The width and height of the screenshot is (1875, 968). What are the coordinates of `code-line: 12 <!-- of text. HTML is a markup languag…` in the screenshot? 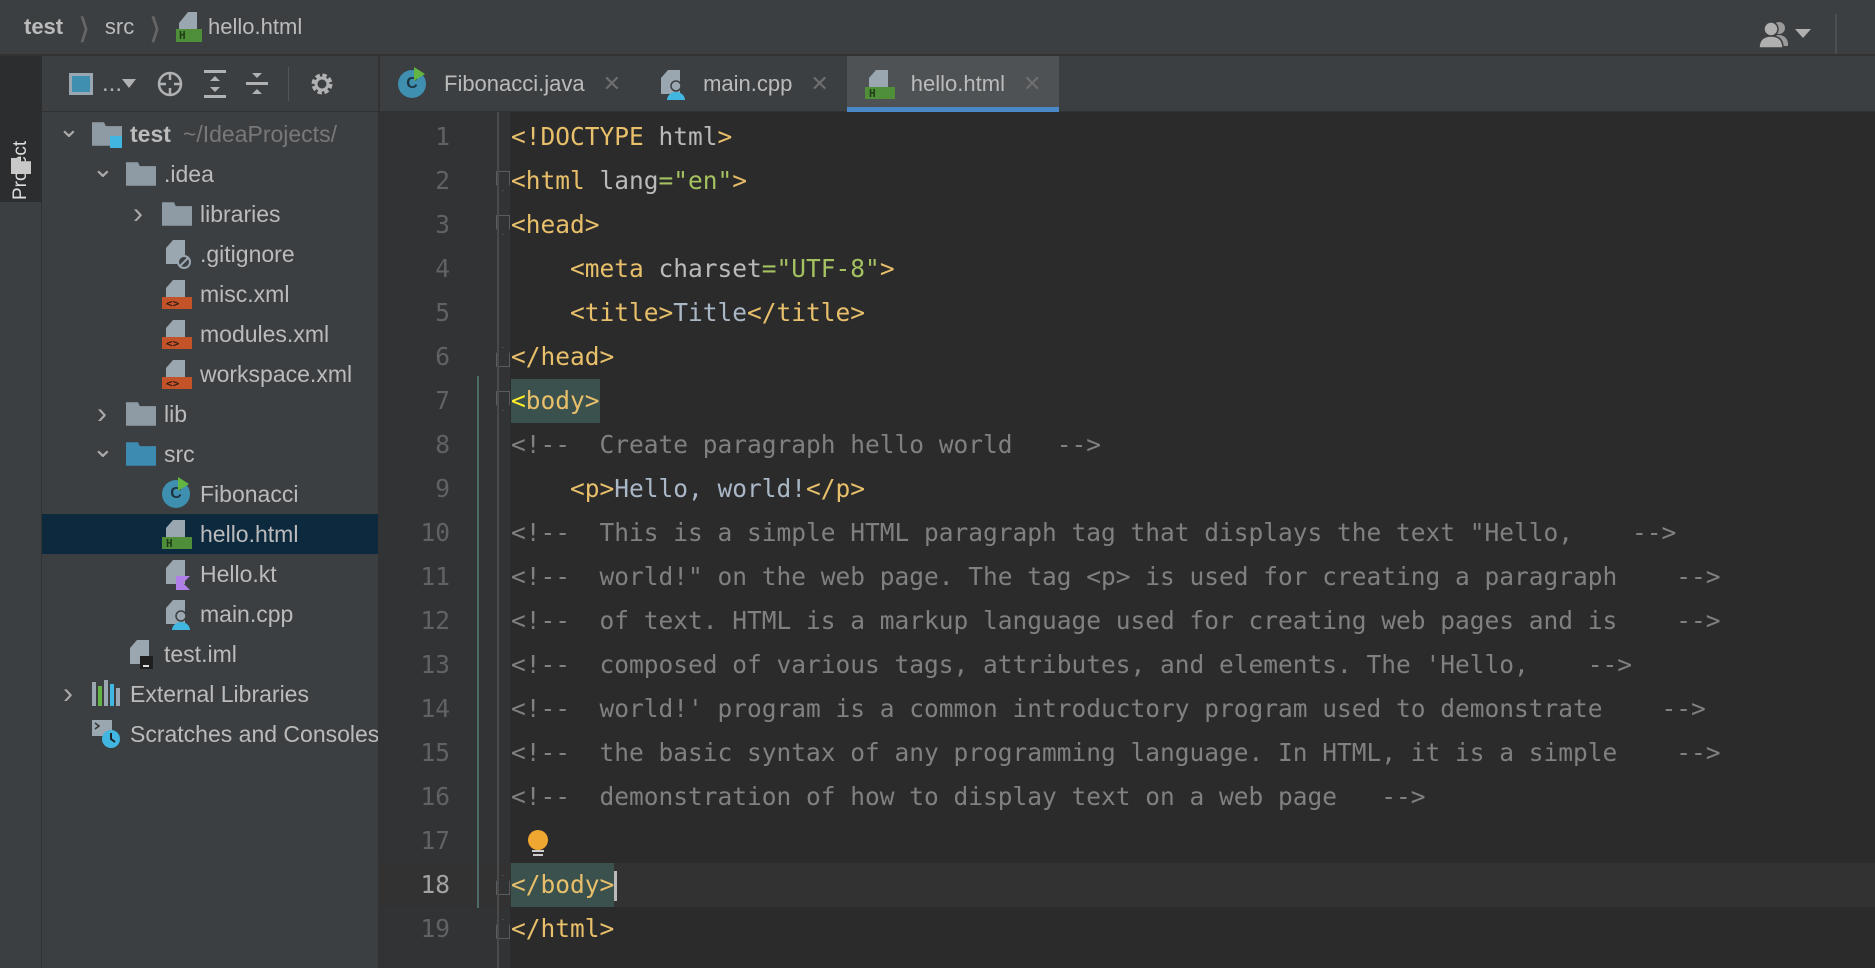 It's located at (1127, 621).